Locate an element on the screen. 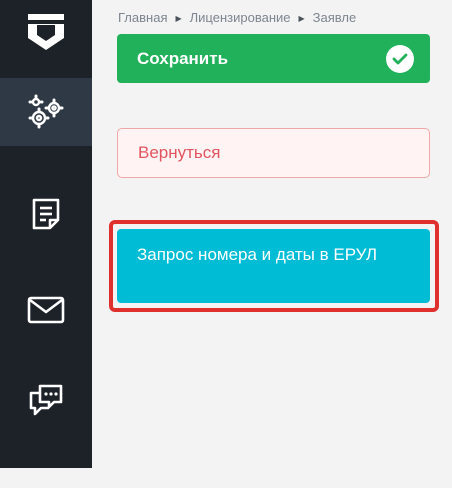 The height and width of the screenshot is (488, 452). sidebar-item-chat is located at coordinates (46, 400).